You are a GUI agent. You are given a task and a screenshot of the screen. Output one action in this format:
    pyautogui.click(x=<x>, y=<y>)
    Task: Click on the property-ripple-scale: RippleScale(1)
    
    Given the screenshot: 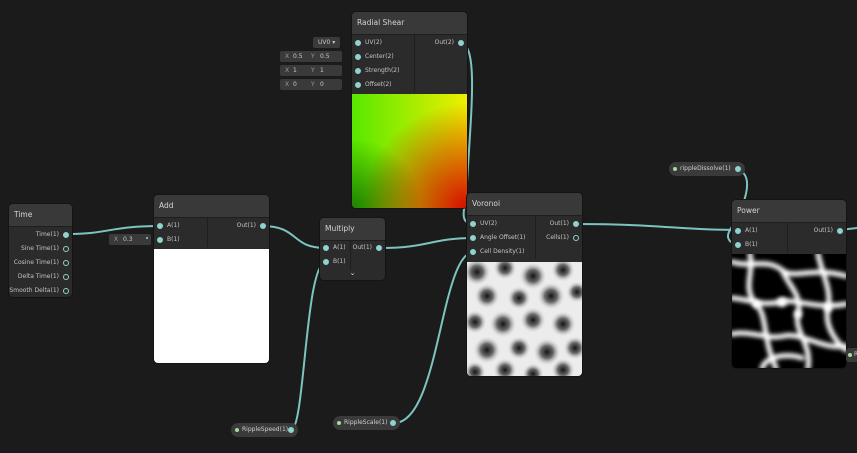 What is the action you would take?
    pyautogui.click(x=366, y=423)
    